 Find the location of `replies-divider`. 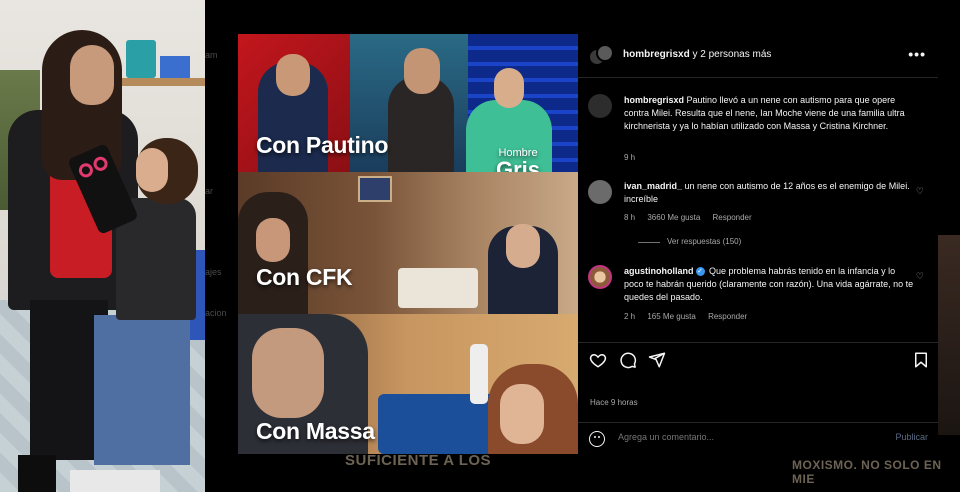

replies-divider is located at coordinates (649, 242).